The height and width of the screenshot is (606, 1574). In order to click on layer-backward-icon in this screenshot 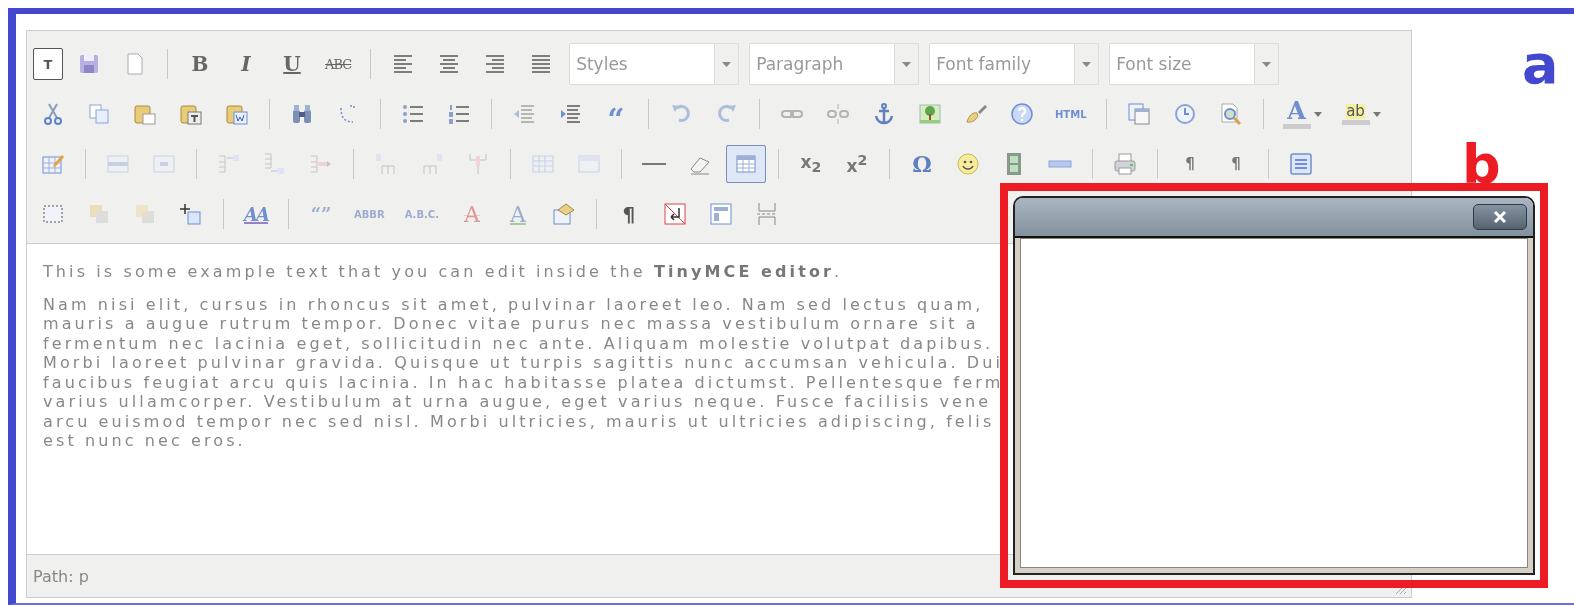, I will do `click(145, 214)`.